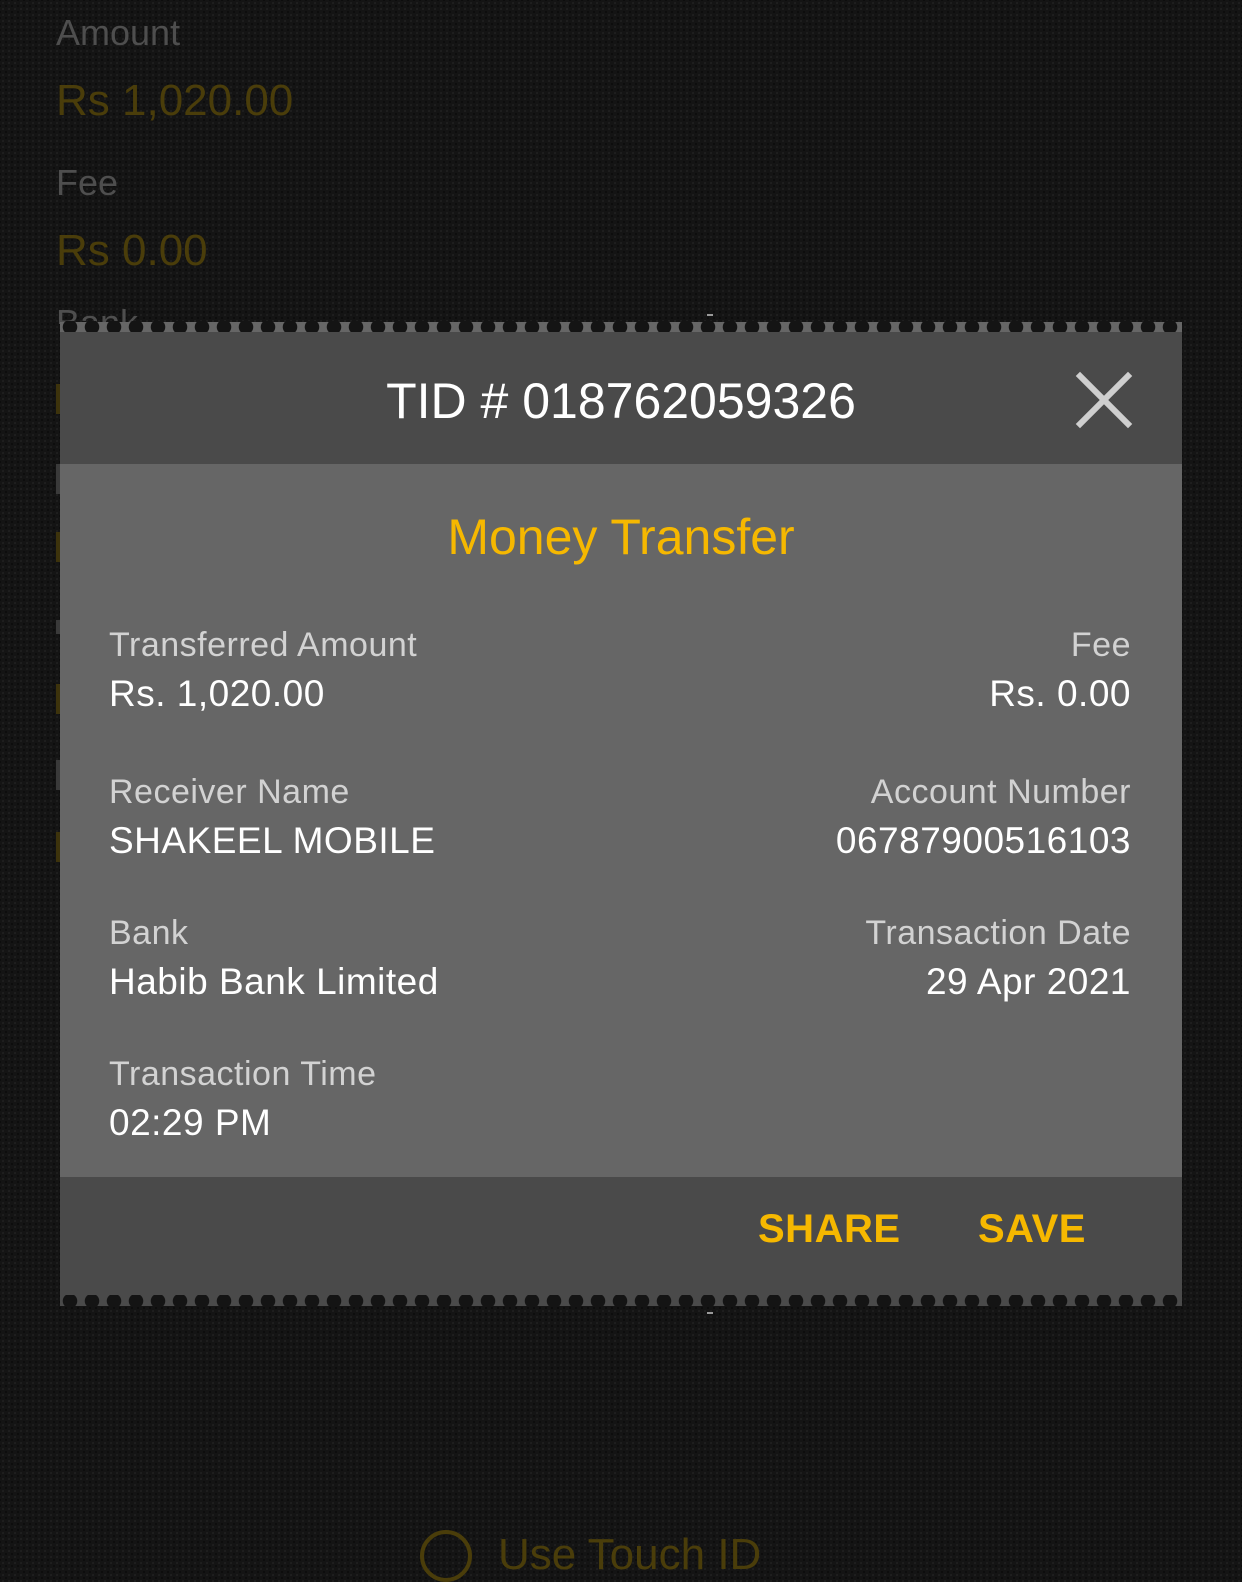 The width and height of the screenshot is (1242, 1582). What do you see at coordinates (175, 100) in the screenshot?
I see `bg-amount-value: Rs 1,020.00` at bounding box center [175, 100].